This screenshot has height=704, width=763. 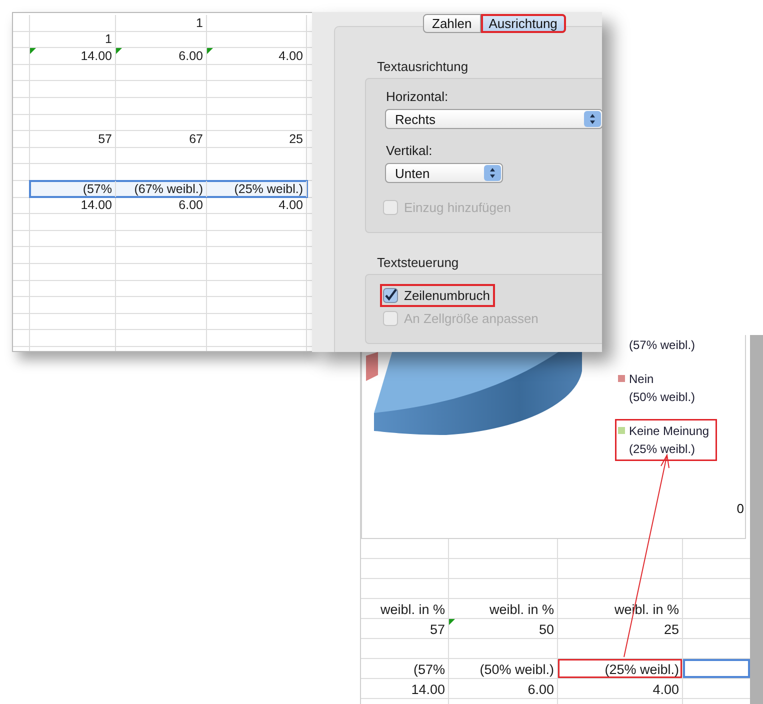 What do you see at coordinates (517, 669) in the screenshot?
I see `cell-text: (50% weibl.)` at bounding box center [517, 669].